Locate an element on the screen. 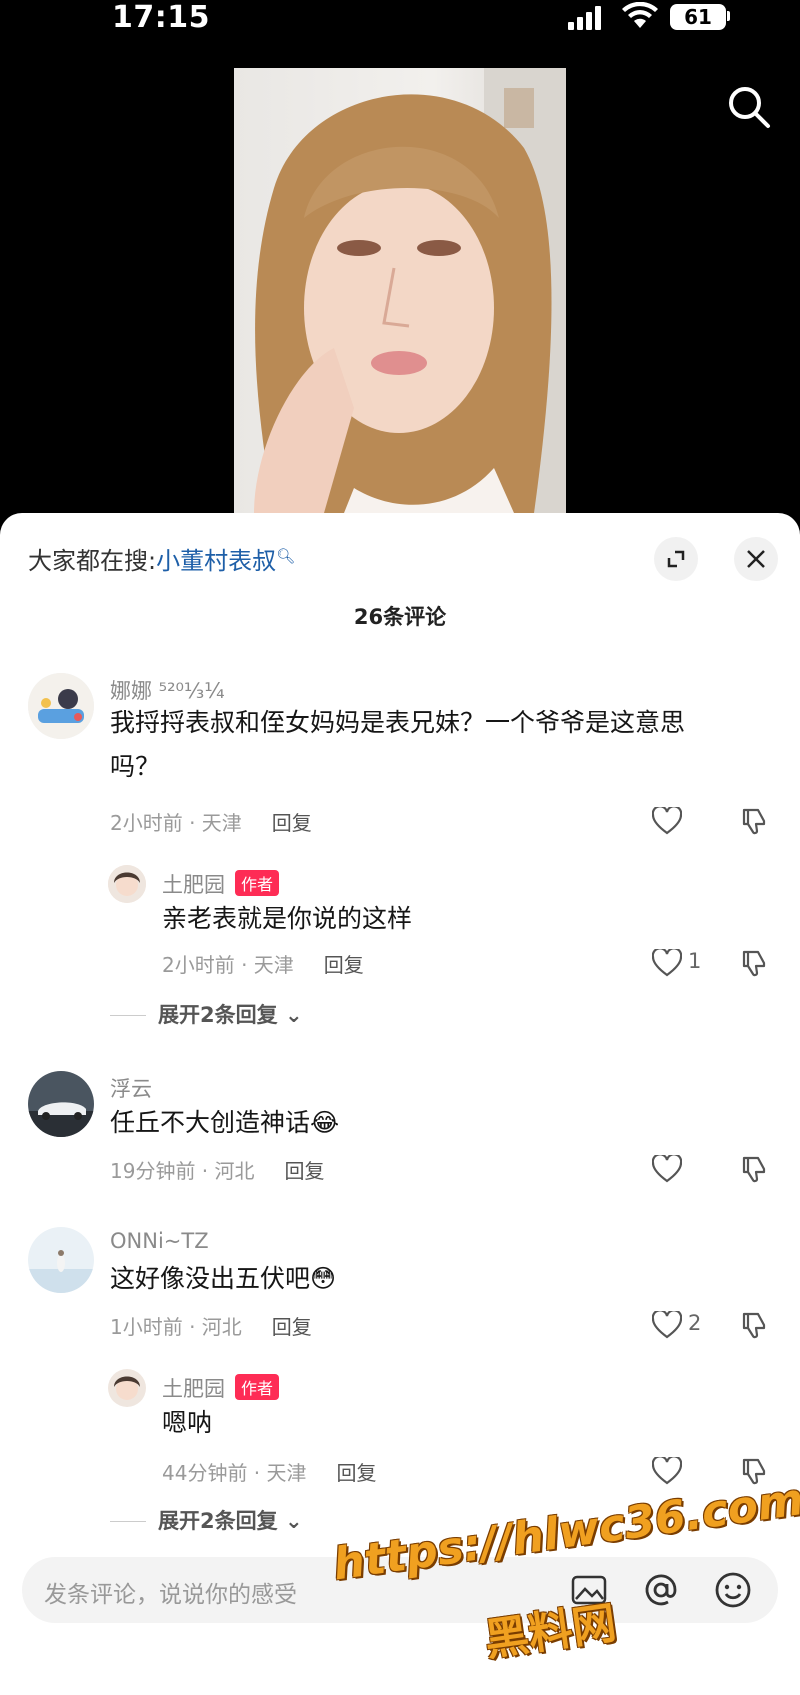 The width and height of the screenshot is (800, 1695). comment-time-location: 19分钟前 · 河北 is located at coordinates (182, 1171).